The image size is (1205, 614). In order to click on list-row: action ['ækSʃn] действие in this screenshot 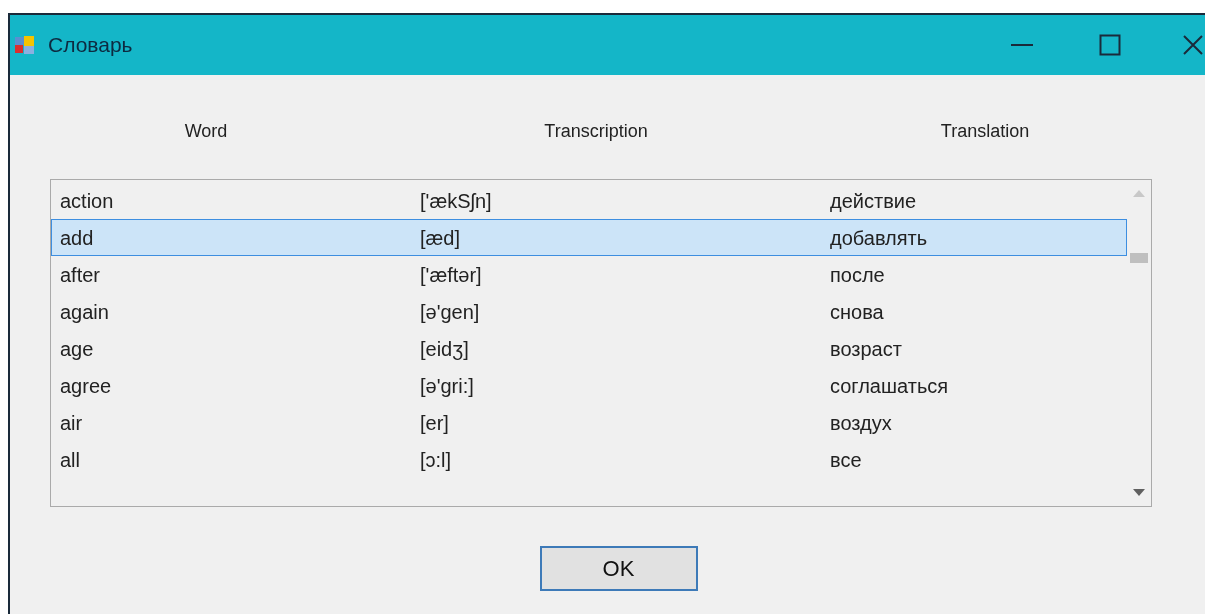, I will do `click(589, 200)`.